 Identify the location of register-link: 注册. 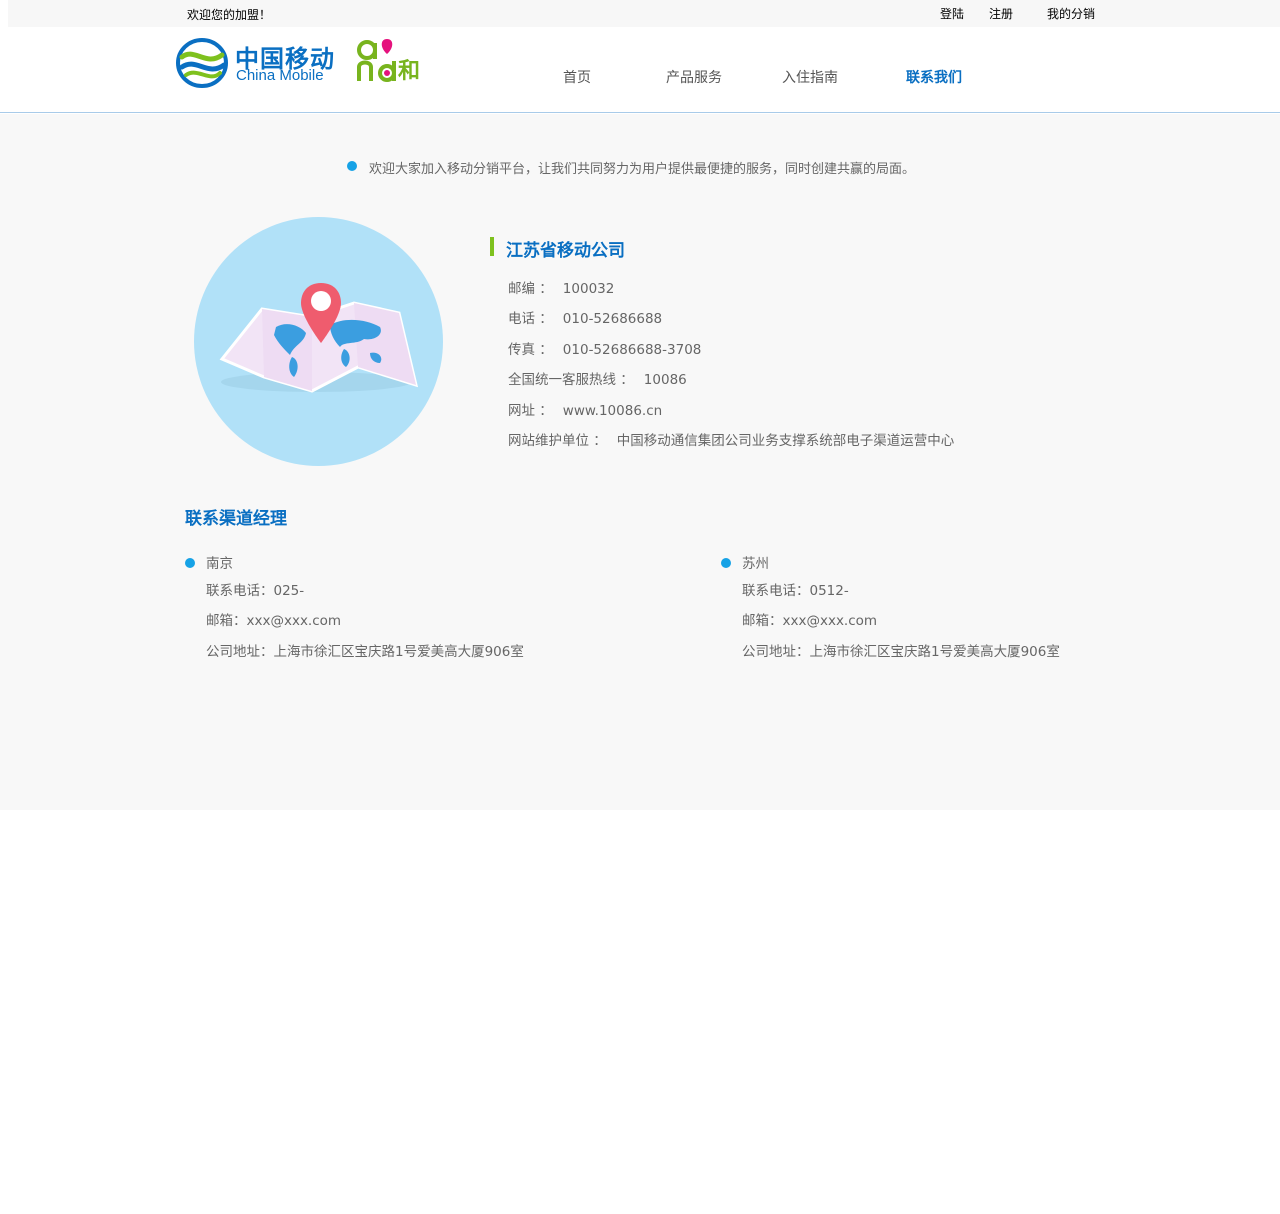
(1001, 13).